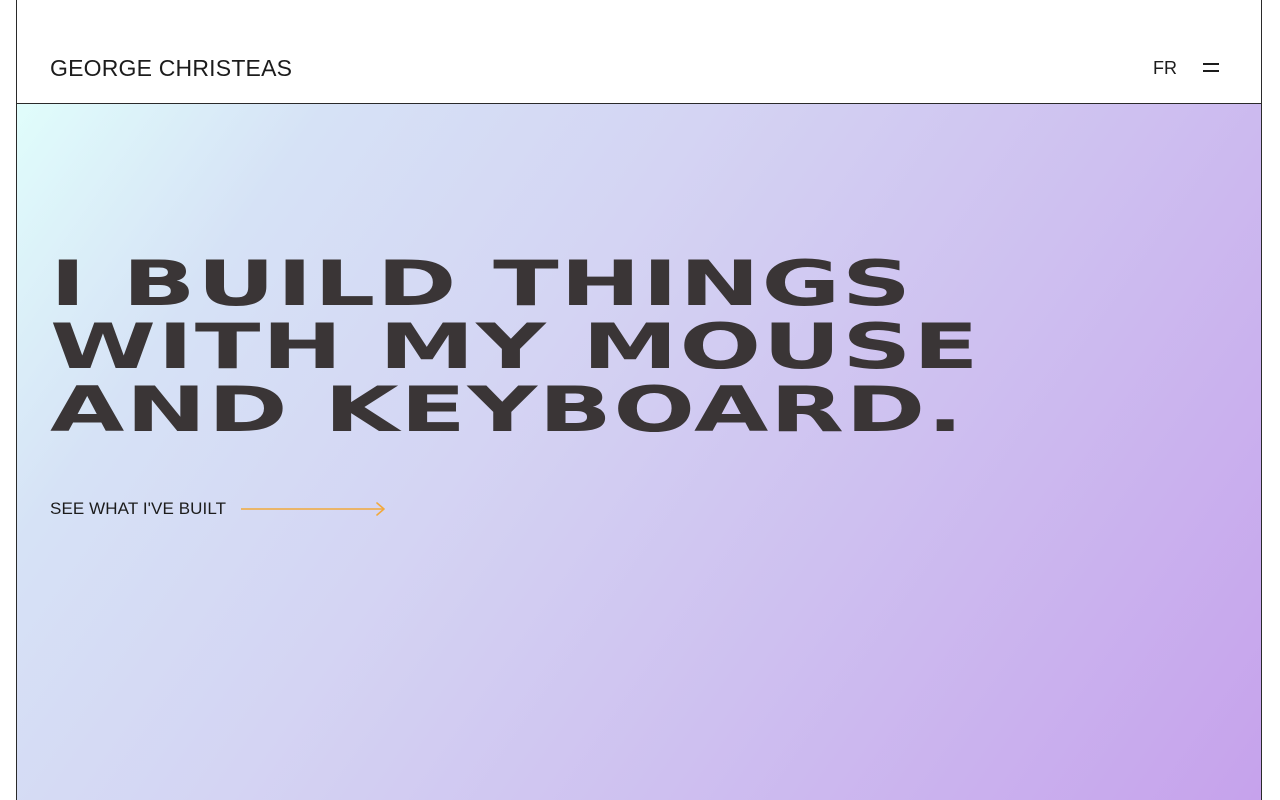  I want to click on headline-line-2: WITH MY MOUSE, so click(515, 346).